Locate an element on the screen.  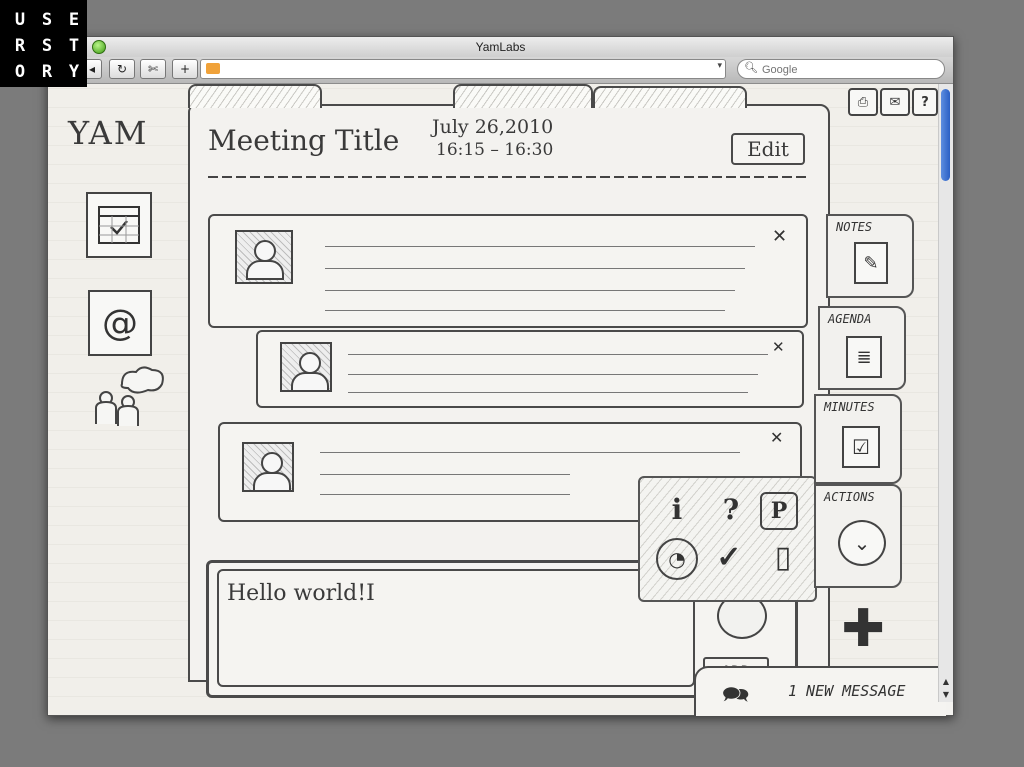
question-icon: ? is located at coordinates (731, 509).